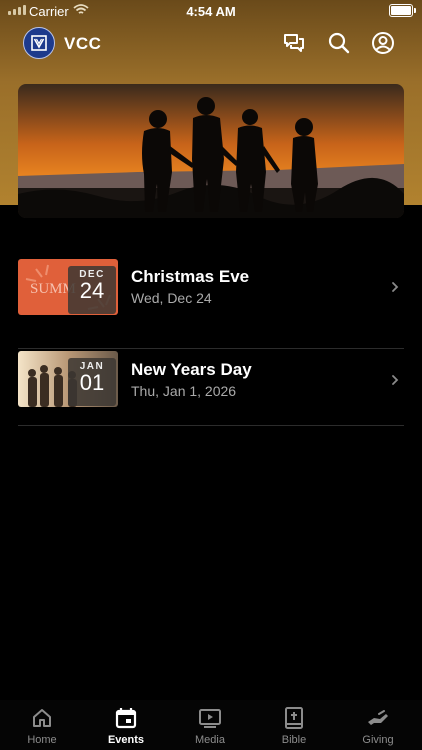 This screenshot has width=422, height=750. I want to click on giving-icon, so click(378, 717).